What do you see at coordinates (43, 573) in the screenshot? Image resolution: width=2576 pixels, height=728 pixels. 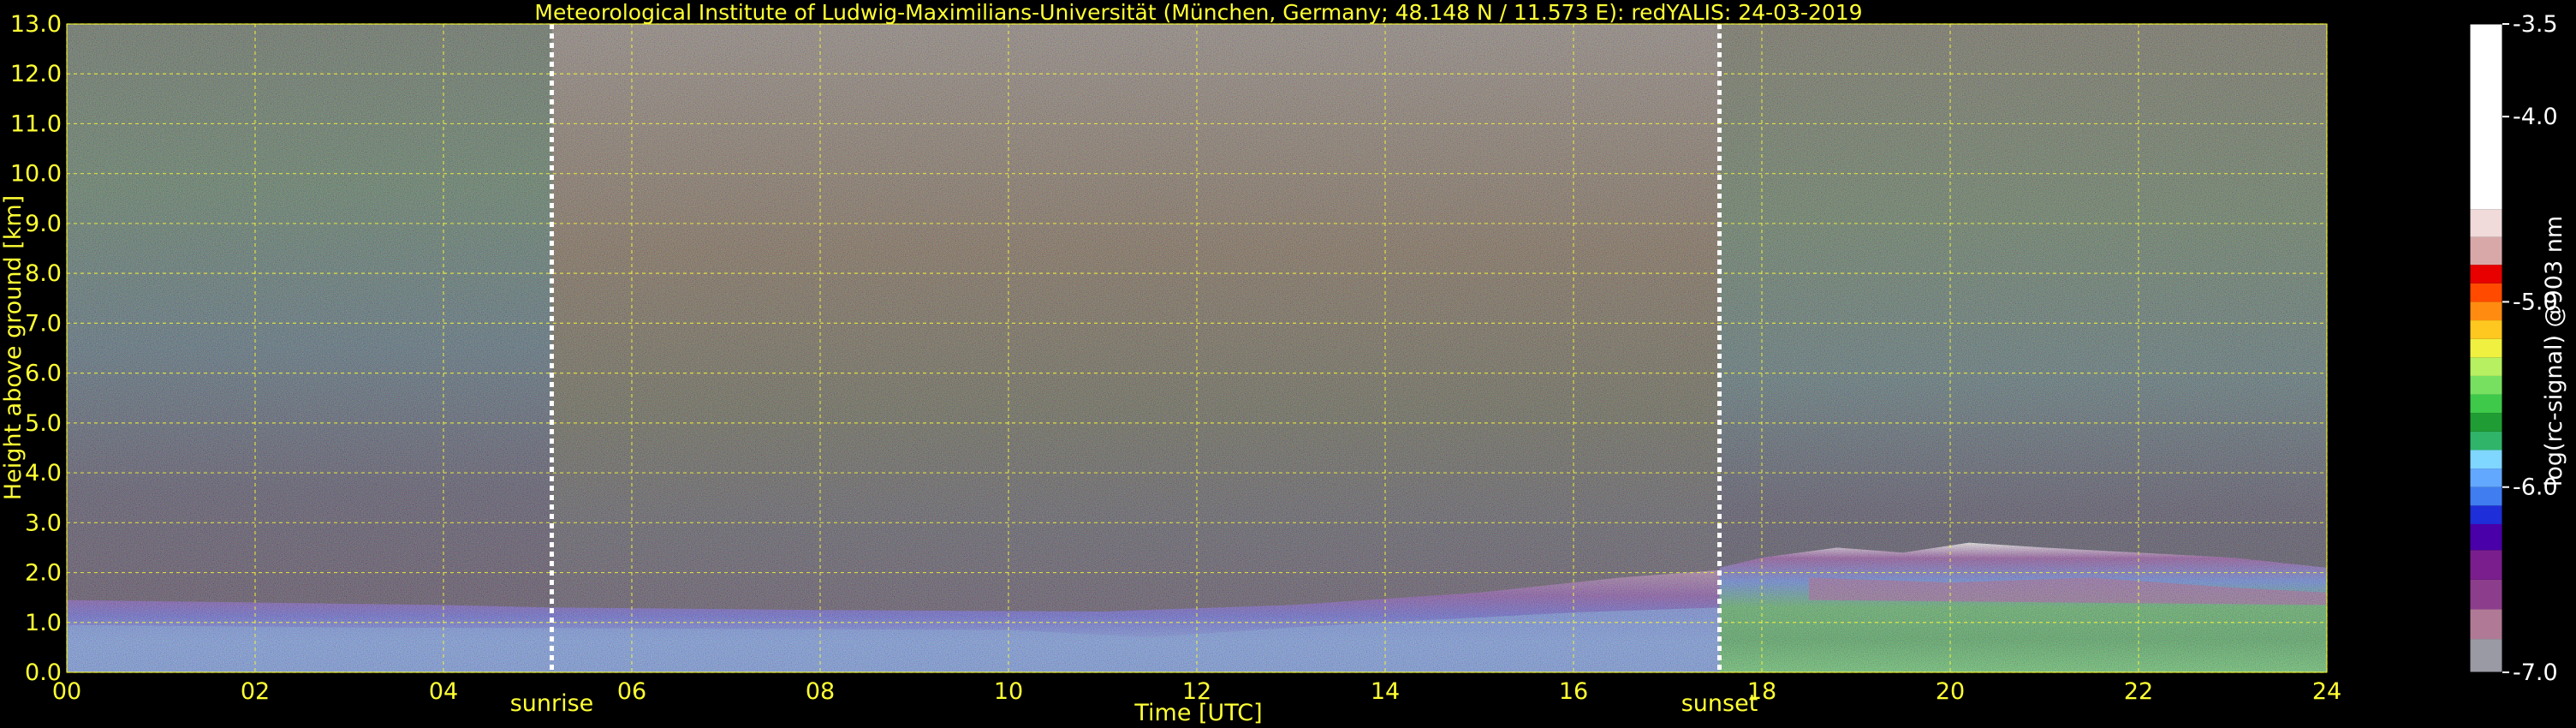 I see `y-tick-label: 2.0` at bounding box center [43, 573].